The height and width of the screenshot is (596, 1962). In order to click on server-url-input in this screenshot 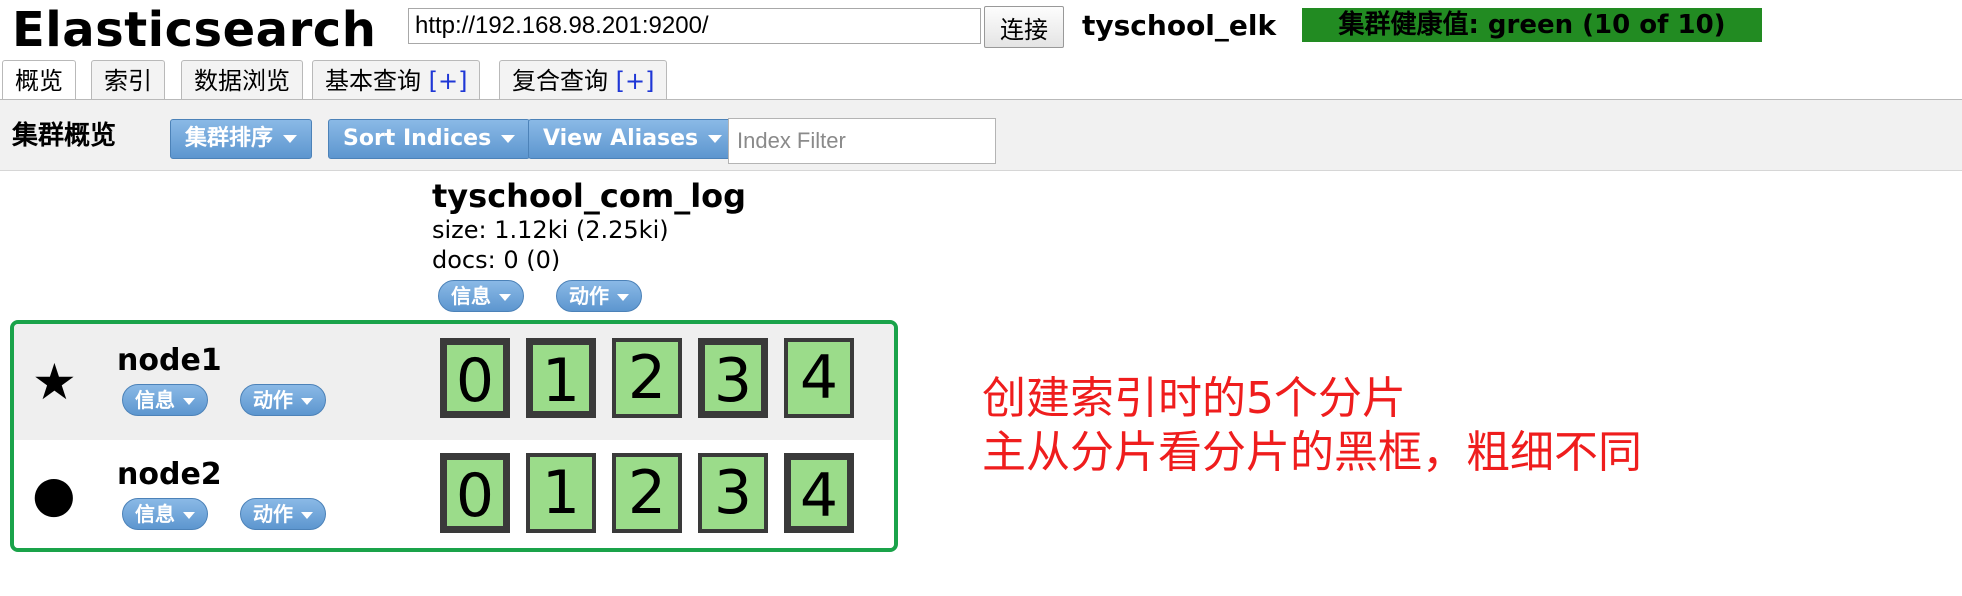, I will do `click(694, 26)`.